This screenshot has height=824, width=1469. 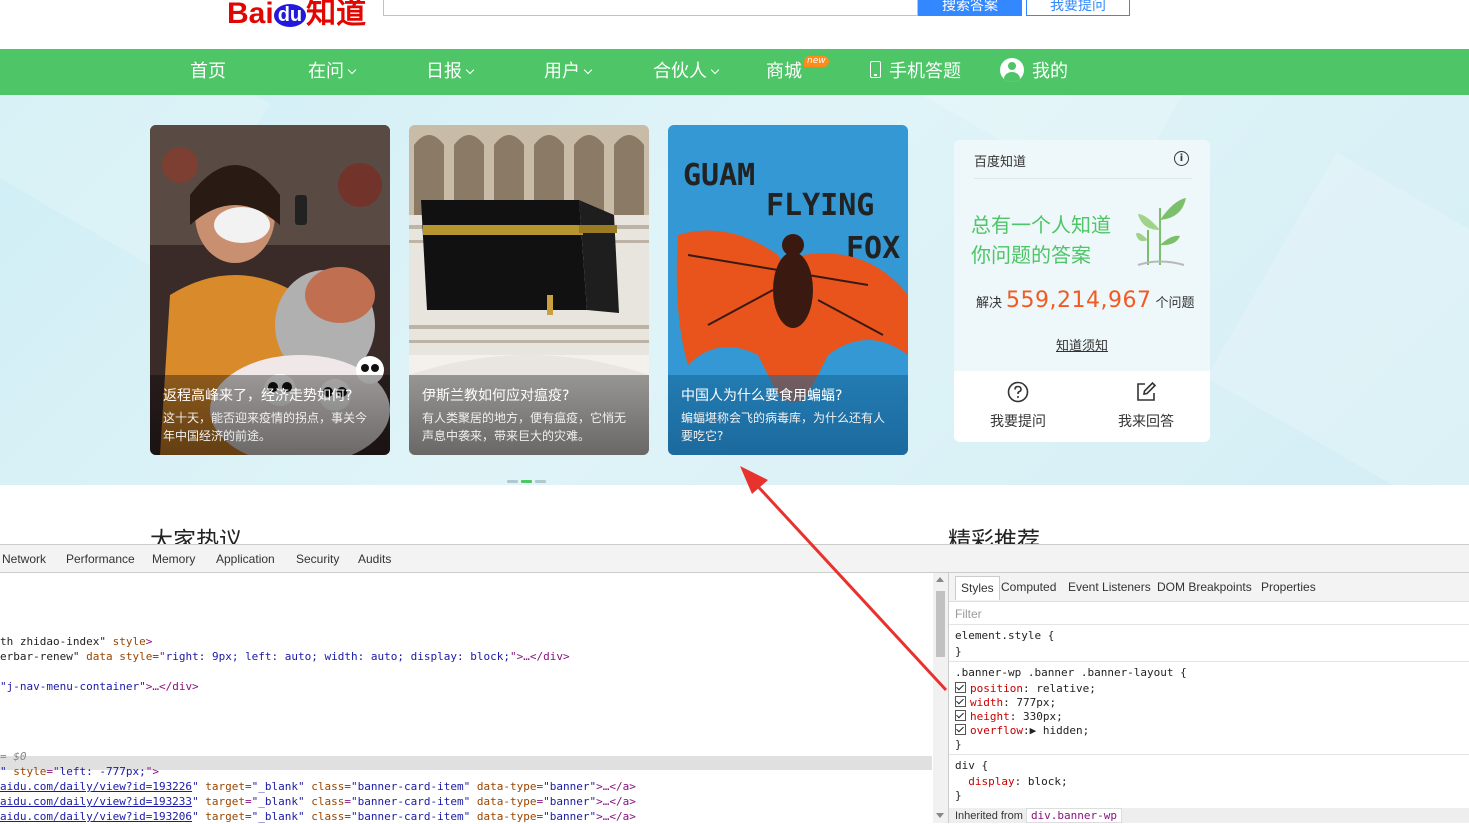 I want to click on css-declaration: height: 330px;, so click(x=1009, y=716).